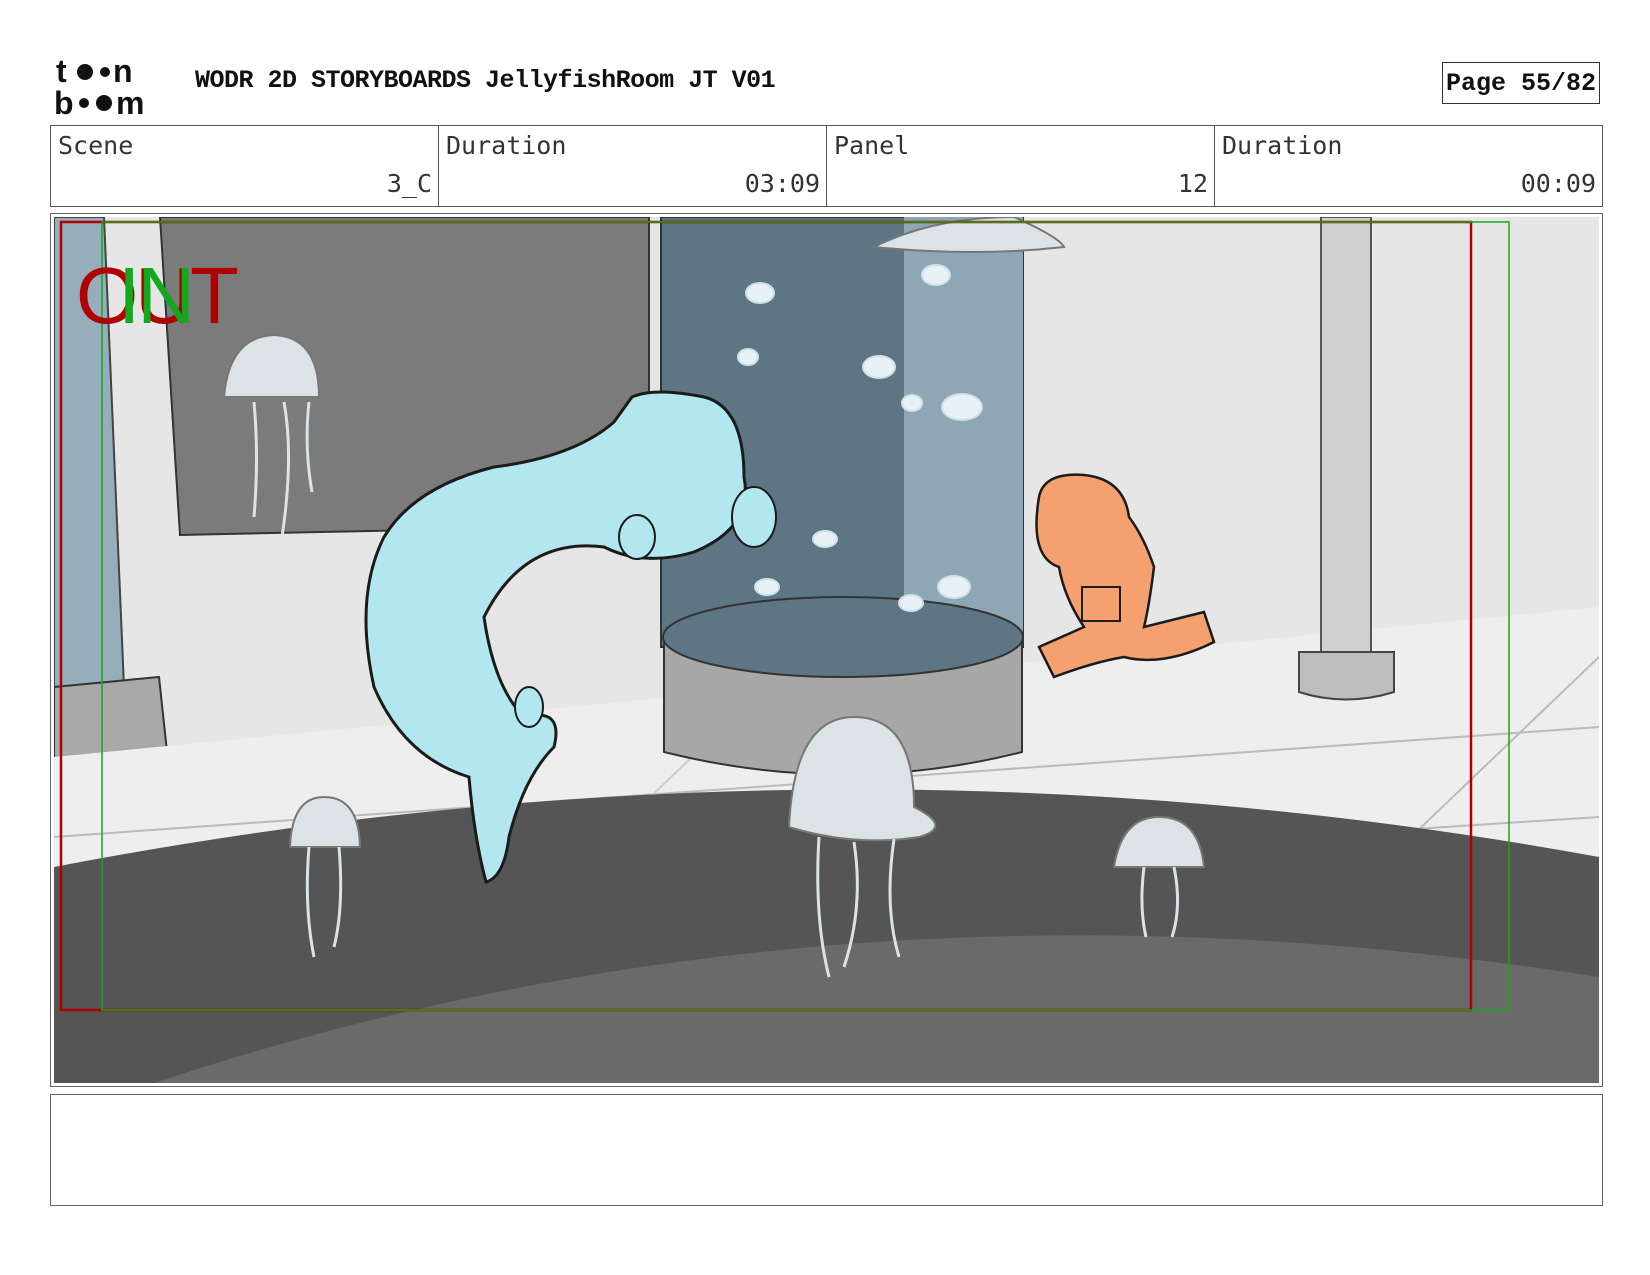 The width and height of the screenshot is (1650, 1275). I want to click on panel-value: 12, so click(1192, 183).